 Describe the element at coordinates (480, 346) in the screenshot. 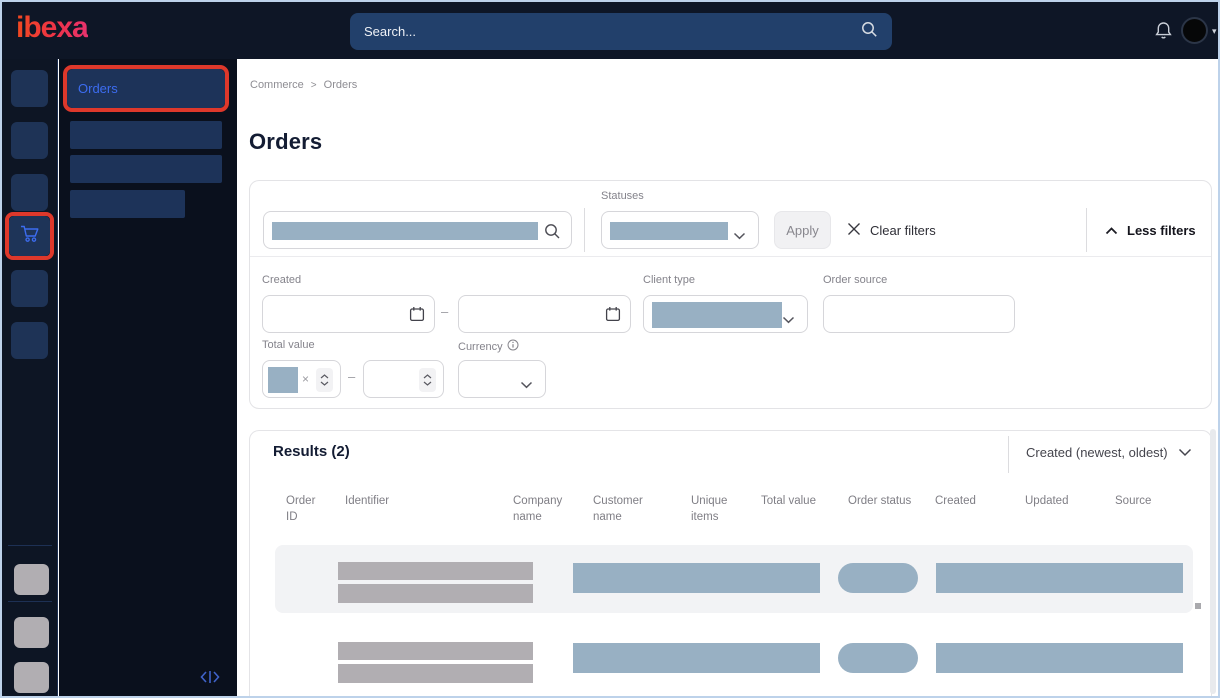

I see `currency-label-text: Currency` at that location.